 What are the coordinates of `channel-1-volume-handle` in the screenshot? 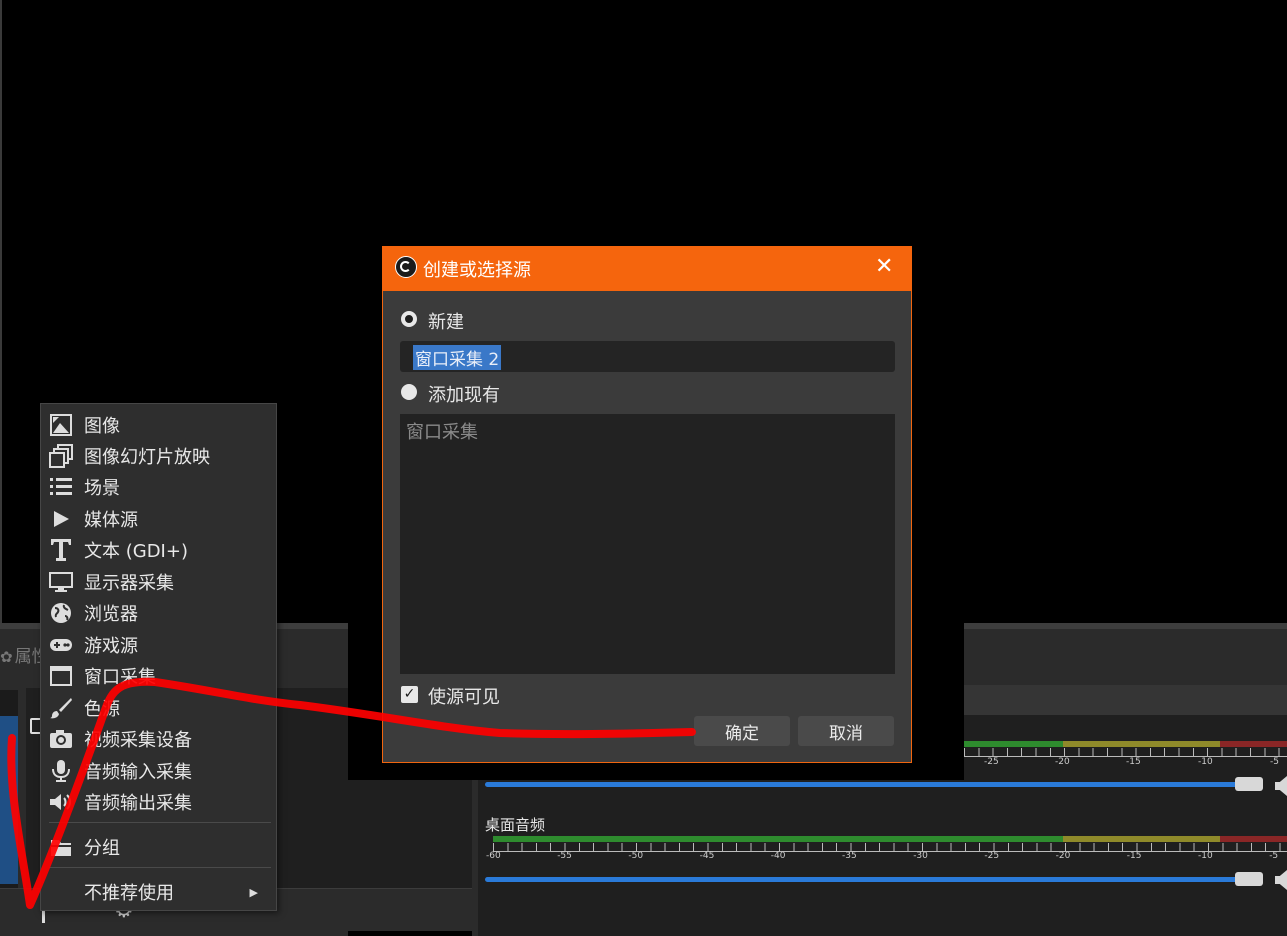 It's located at (1249, 784).